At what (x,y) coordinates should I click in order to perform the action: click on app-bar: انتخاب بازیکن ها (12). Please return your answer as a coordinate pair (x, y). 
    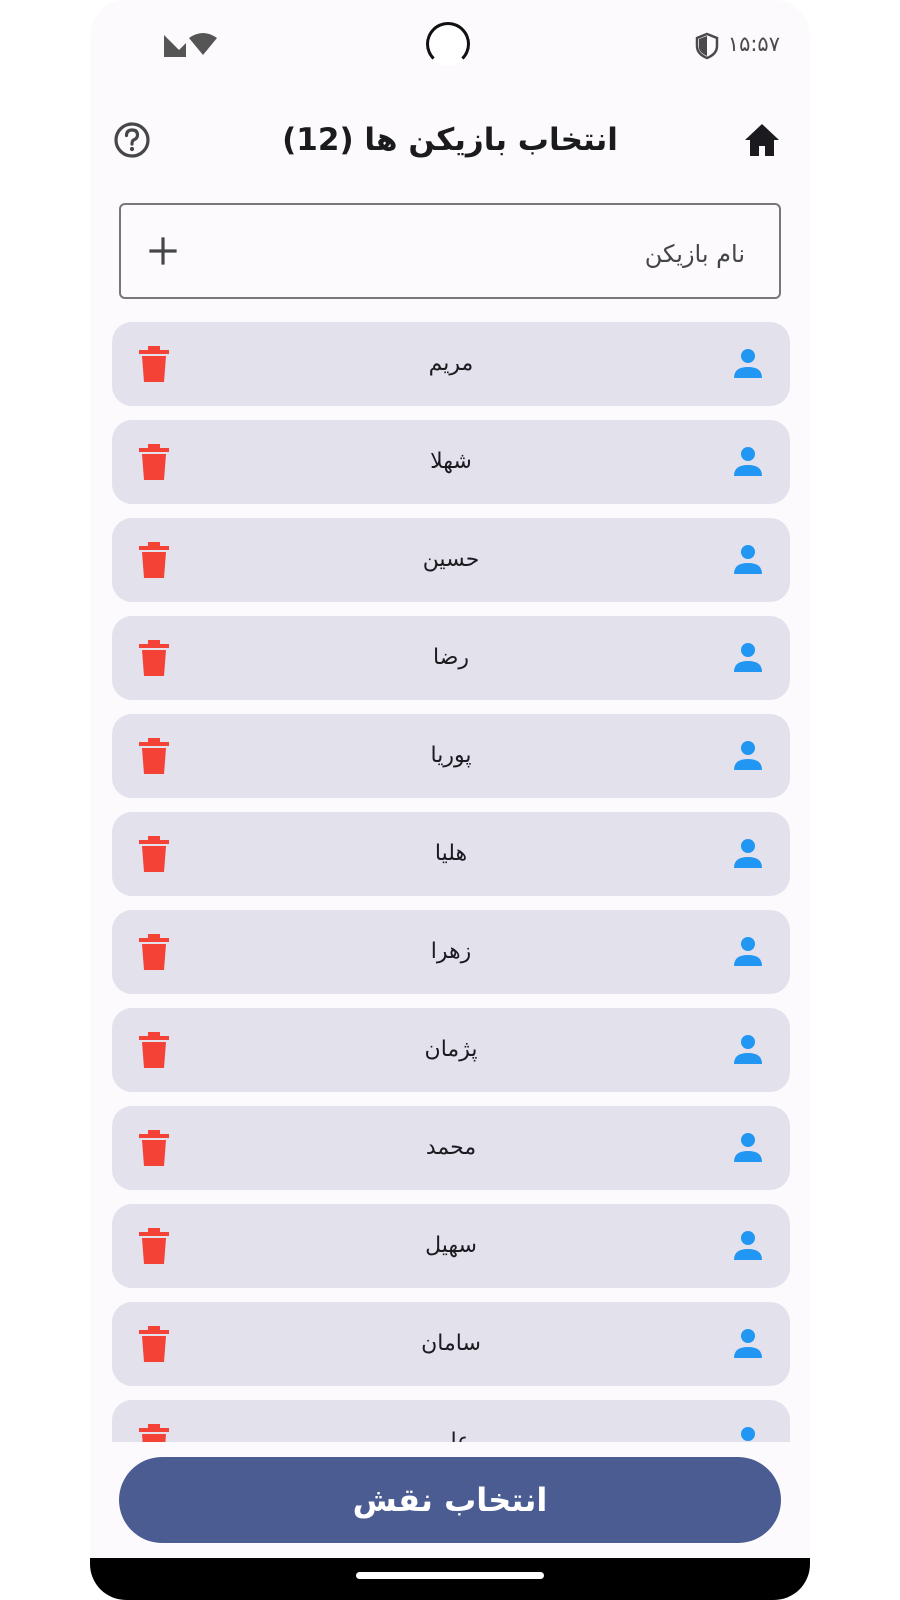
    Looking at the image, I should click on (450, 140).